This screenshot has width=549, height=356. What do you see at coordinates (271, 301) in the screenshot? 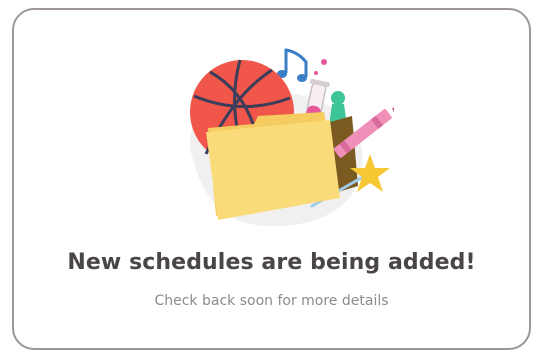
I see `empty-state-message: Check back soon for more details` at bounding box center [271, 301].